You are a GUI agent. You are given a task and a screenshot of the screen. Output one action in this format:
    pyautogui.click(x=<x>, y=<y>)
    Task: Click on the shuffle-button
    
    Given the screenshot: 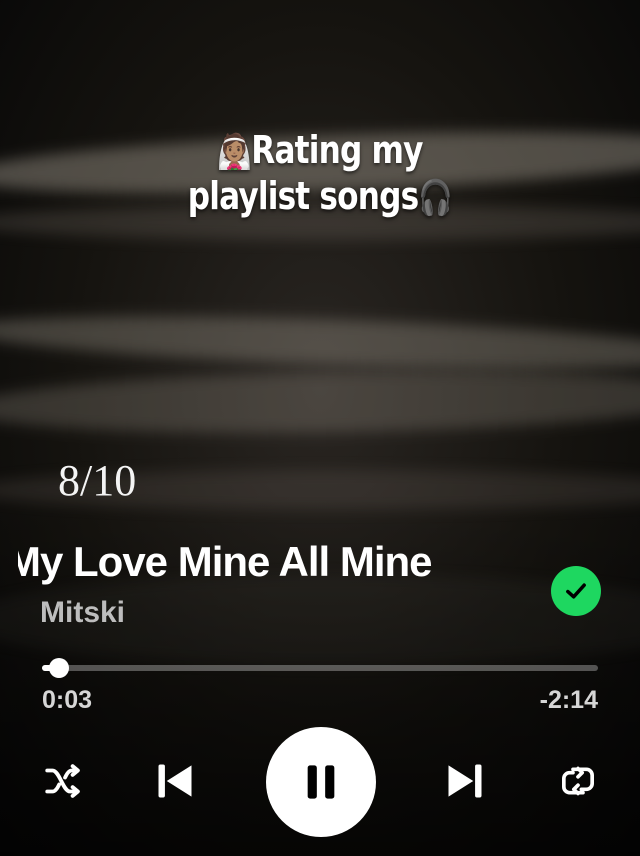 What is the action you would take?
    pyautogui.click(x=63, y=781)
    